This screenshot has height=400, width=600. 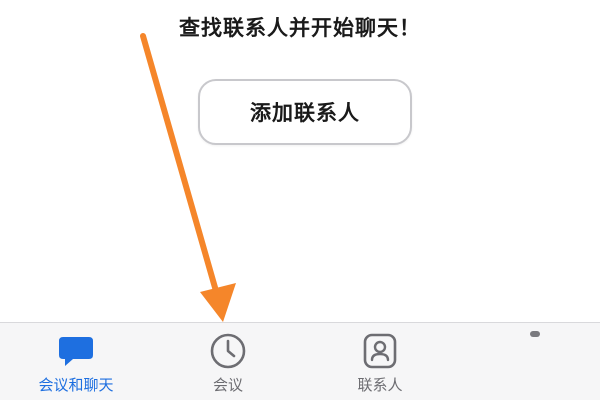 I want to click on tab-label: 联系人, so click(x=380, y=385).